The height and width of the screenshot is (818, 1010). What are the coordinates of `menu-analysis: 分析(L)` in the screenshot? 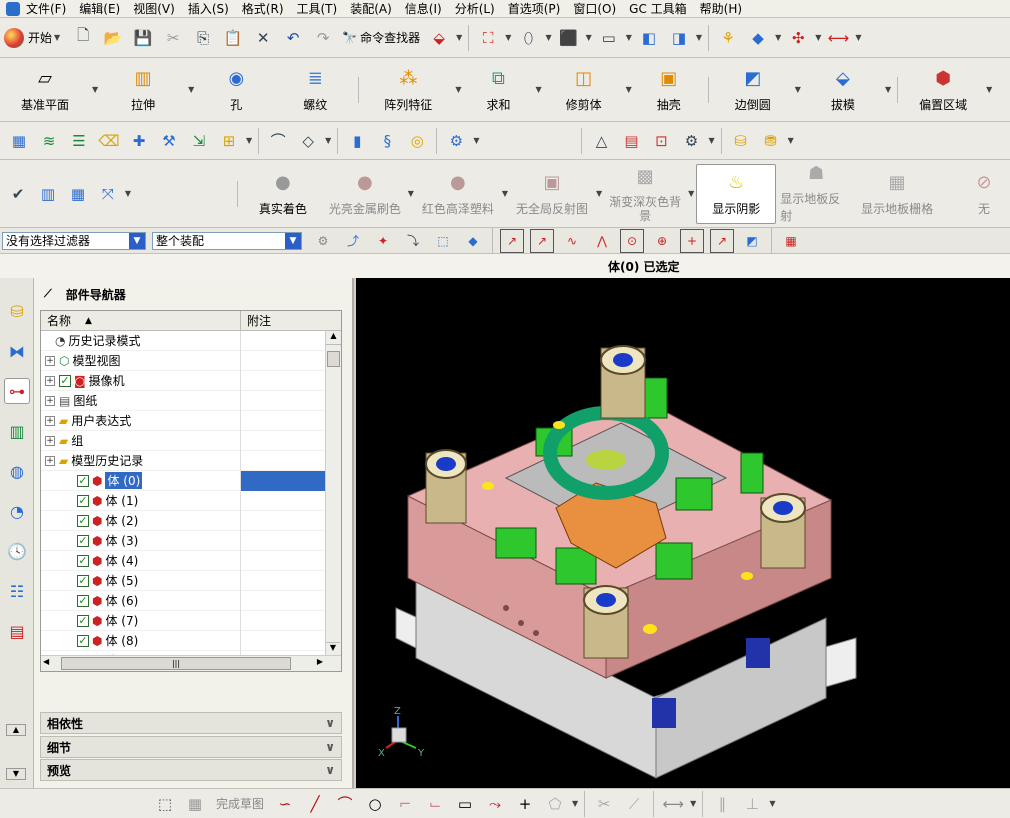 It's located at (475, 8).